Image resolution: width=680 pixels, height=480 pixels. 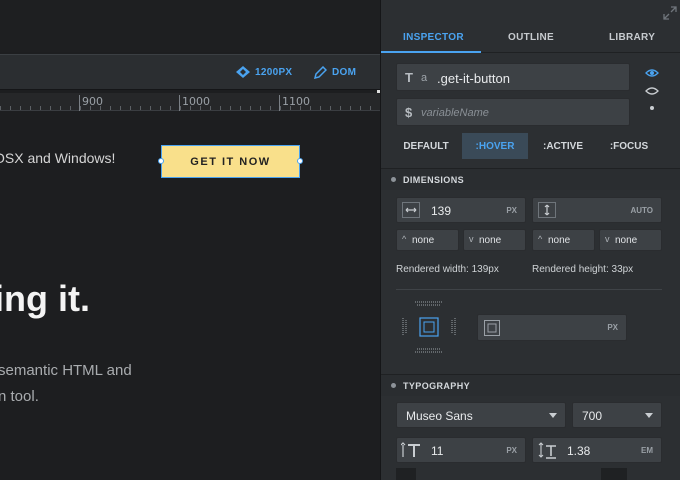 I want to click on line-height-field: 1.38 EM, so click(x=597, y=450).